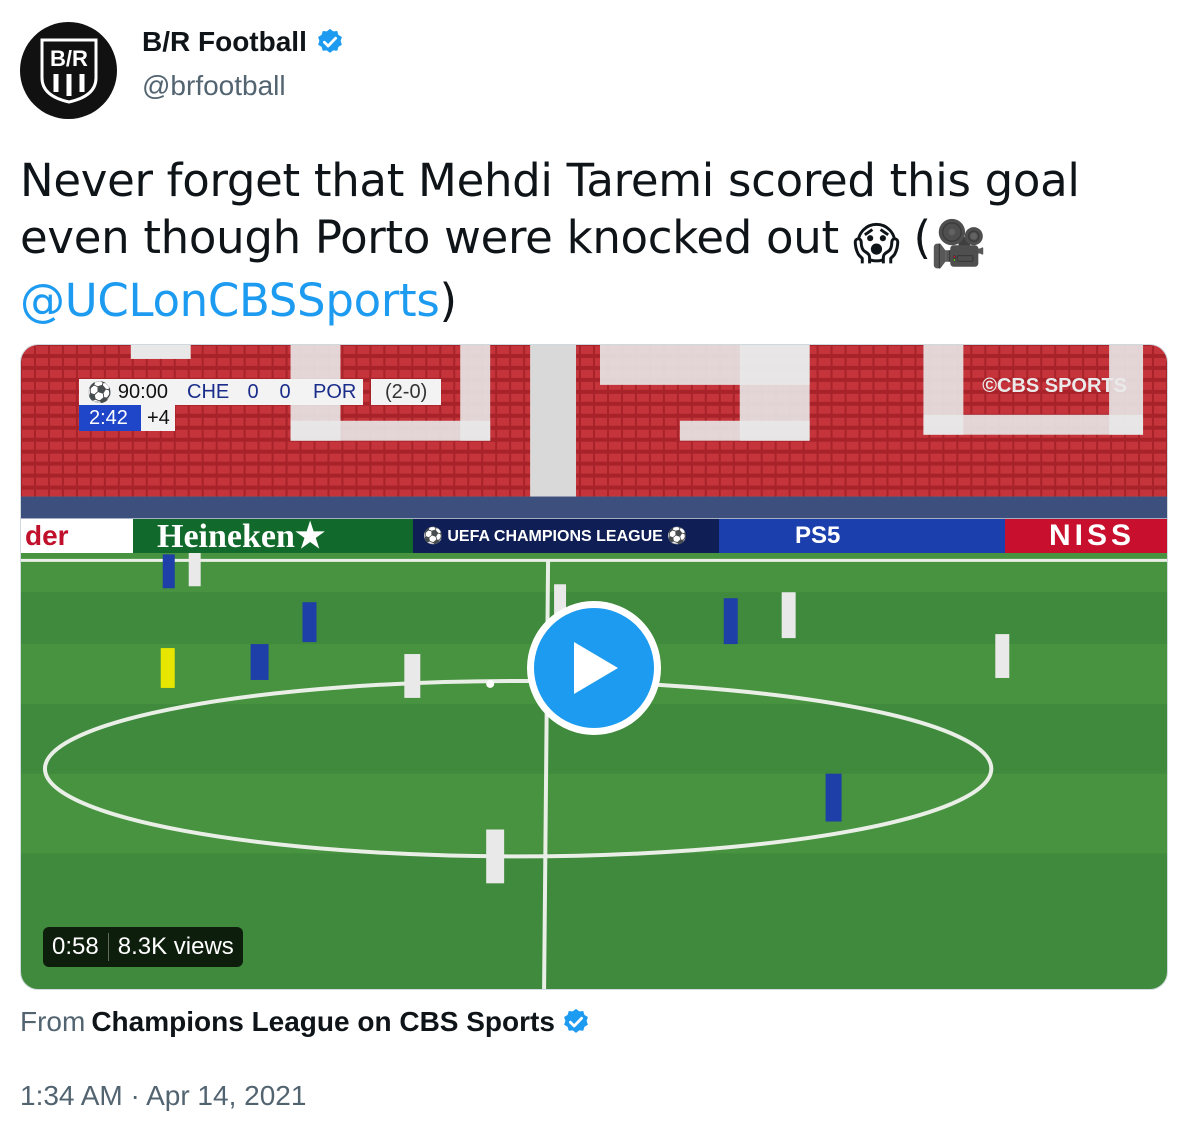 Image resolution: width=1200 pixels, height=1134 pixels. I want to click on source-account-link: Champions League on CBS Sports, so click(323, 1022).